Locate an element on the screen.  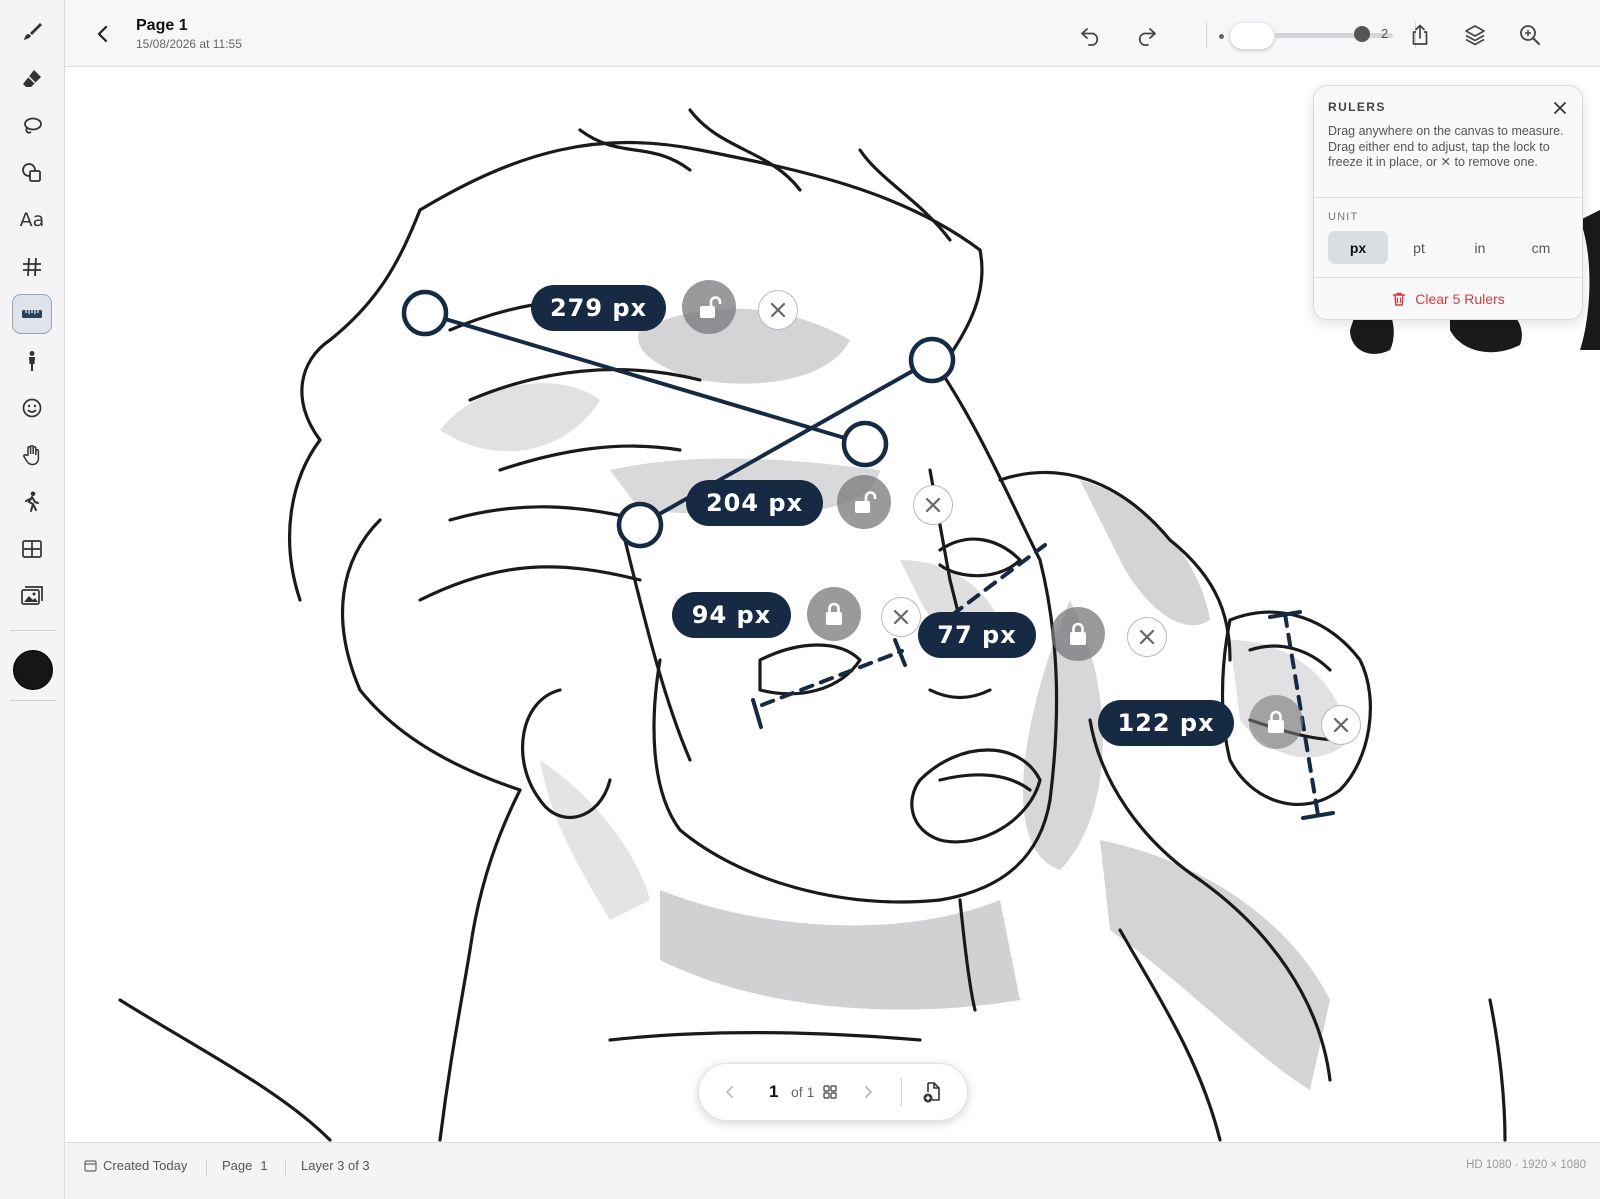
page-navigator: 1 of 1 is located at coordinates (833, 1092).